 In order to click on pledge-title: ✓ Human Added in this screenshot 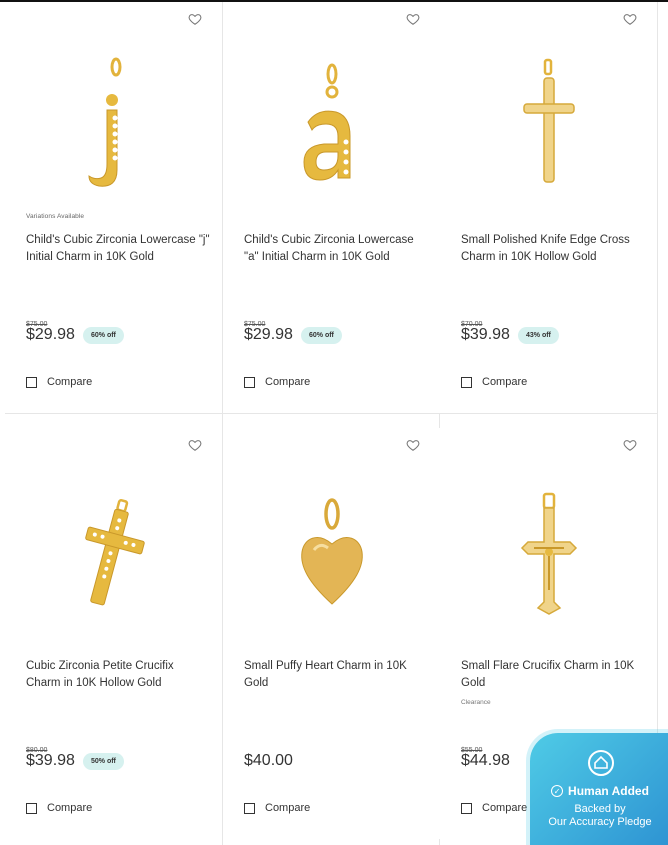, I will do `click(599, 791)`.